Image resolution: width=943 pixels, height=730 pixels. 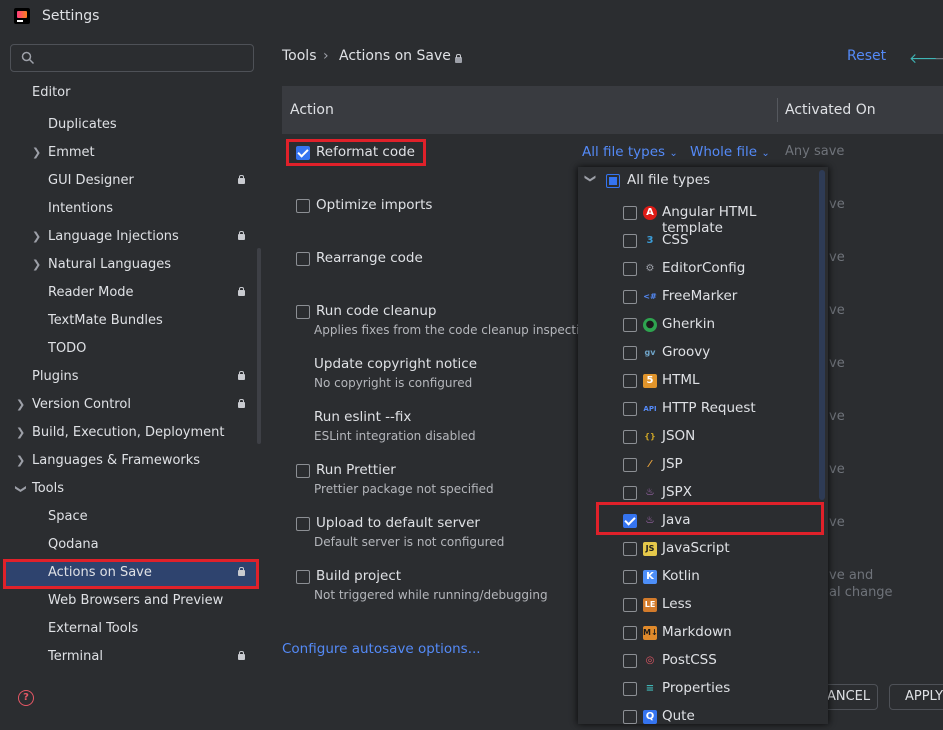 I want to click on file-type-item: ⚙ EditorConfig, so click(x=720, y=269).